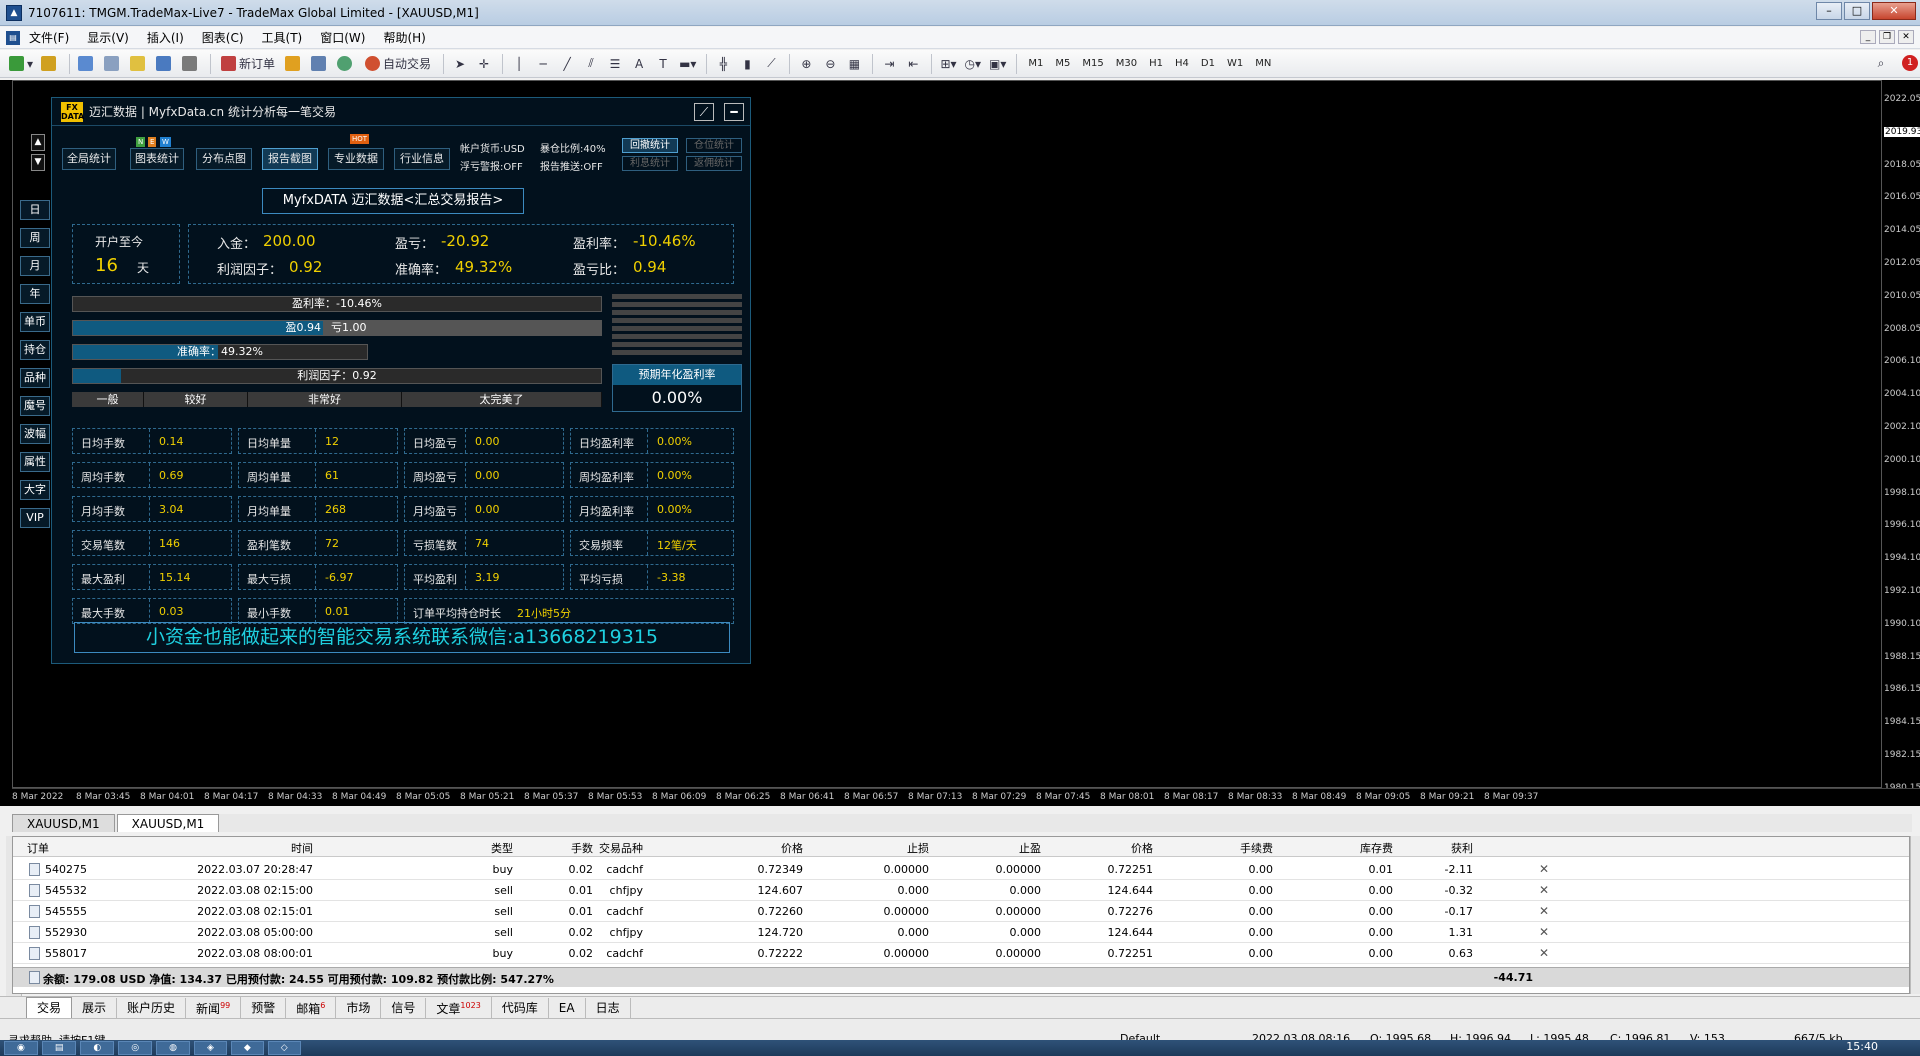 This screenshot has width=1920, height=1056. Describe the element at coordinates (168, 823) in the screenshot. I see `chart-tab-active: XAUUSD,M1` at that location.